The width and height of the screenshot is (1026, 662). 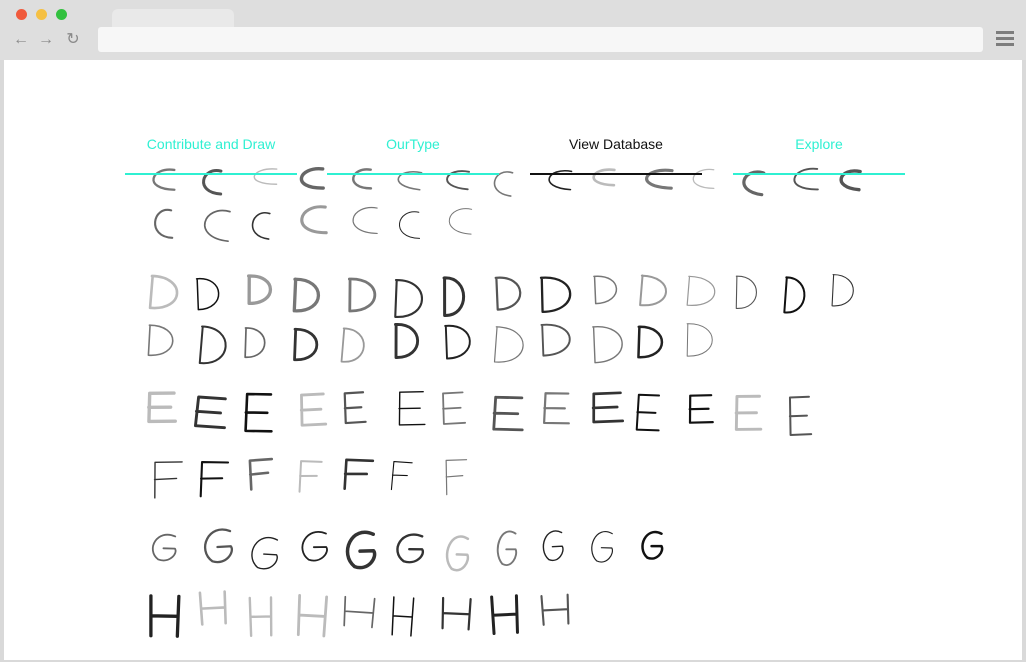 I want to click on nav-ourtype: OurType, so click(x=413, y=151).